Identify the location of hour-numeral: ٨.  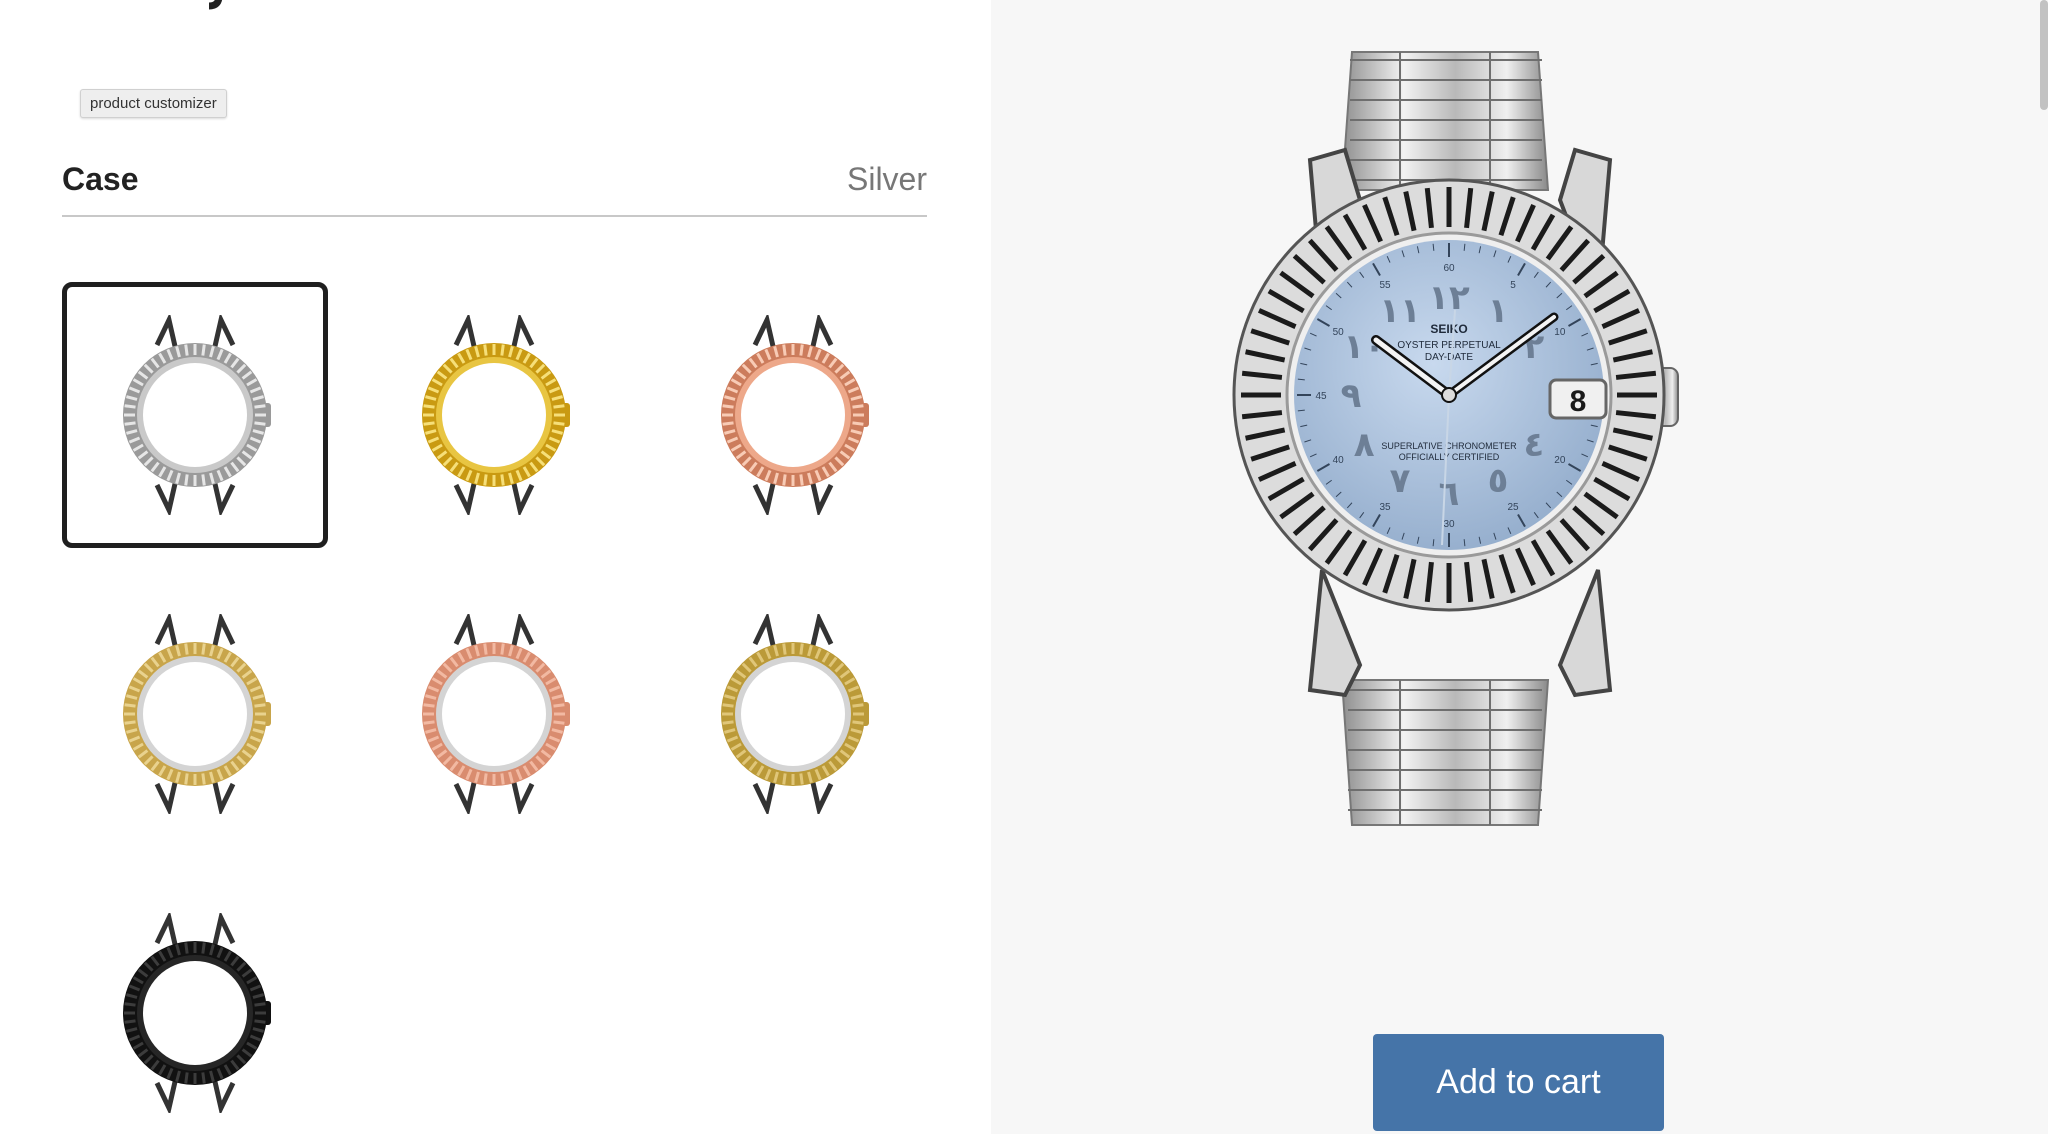
(1364, 445).